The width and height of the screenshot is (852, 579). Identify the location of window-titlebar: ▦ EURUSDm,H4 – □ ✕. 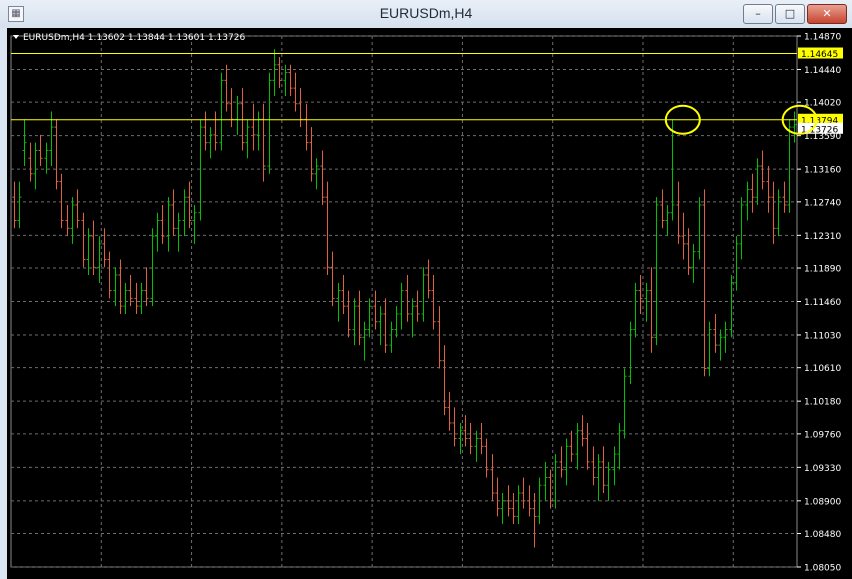
(426, 14).